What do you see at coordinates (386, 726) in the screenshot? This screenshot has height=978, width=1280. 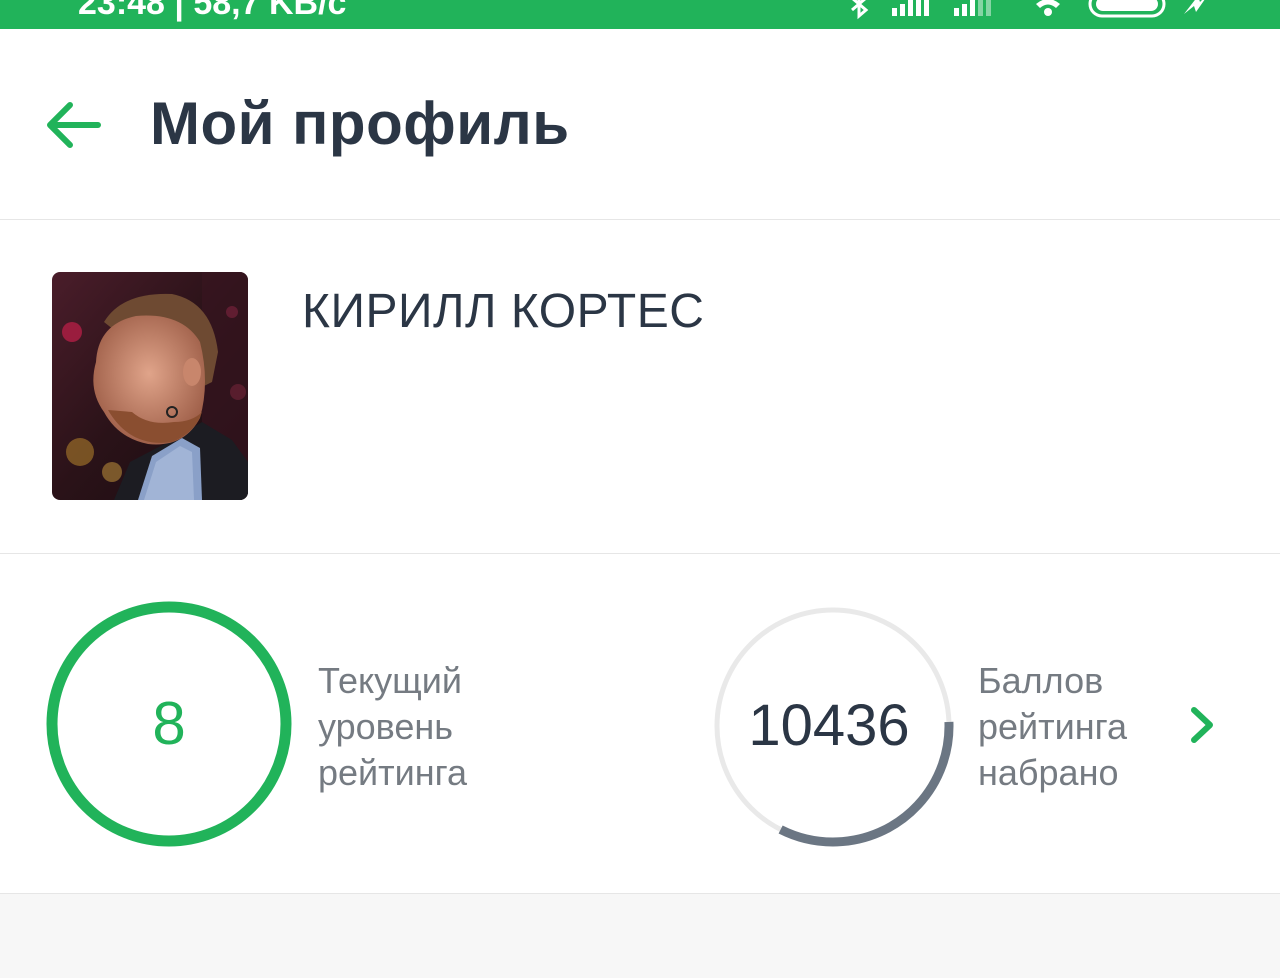 I see `level-label-line: уровень` at bounding box center [386, 726].